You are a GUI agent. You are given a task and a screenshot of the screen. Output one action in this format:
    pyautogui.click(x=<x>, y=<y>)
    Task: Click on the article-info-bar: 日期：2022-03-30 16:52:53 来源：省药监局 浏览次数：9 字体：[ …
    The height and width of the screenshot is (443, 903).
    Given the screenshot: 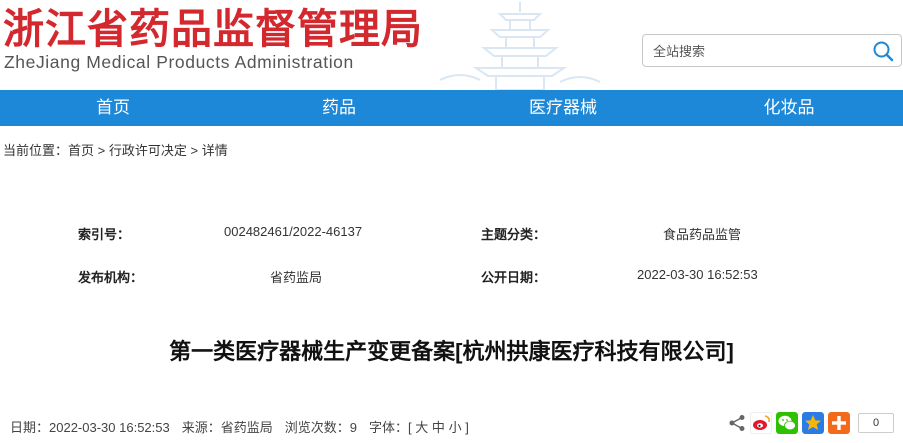 What is the action you would take?
    pyautogui.click(x=239, y=426)
    